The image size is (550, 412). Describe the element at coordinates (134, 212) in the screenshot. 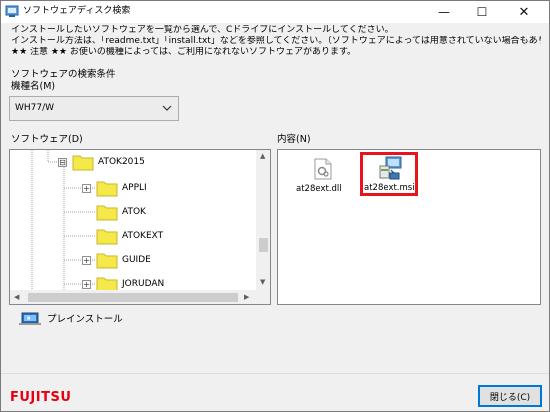

I see `tree-item-label: ATOK` at that location.